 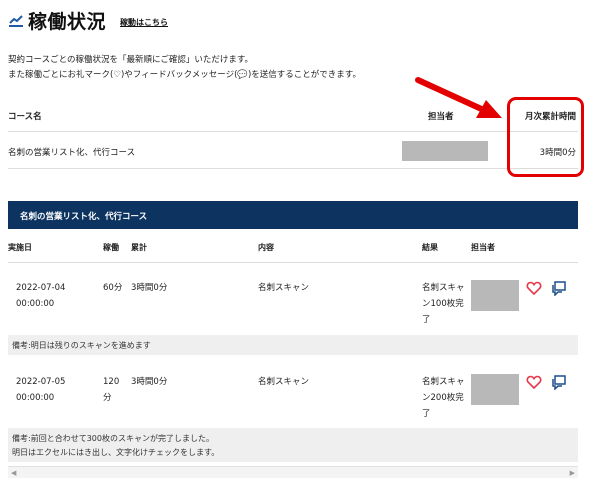 I want to click on note-text: 備考:明日は残りのスキャンを進めます, so click(x=81, y=345).